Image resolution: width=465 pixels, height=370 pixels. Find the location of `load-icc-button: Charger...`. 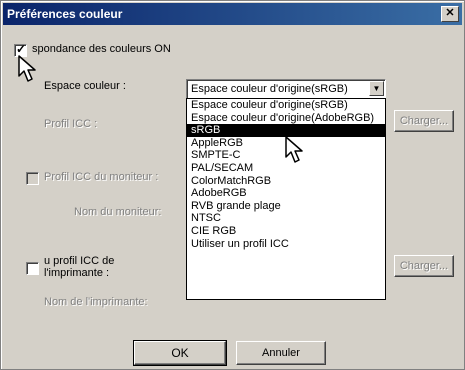

load-icc-button: Charger... is located at coordinates (424, 121).